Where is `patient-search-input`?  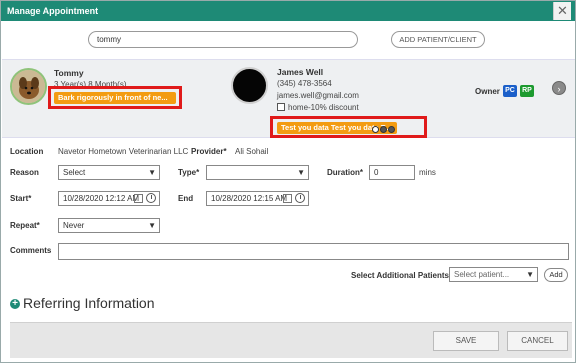
patient-search-input is located at coordinates (223, 39).